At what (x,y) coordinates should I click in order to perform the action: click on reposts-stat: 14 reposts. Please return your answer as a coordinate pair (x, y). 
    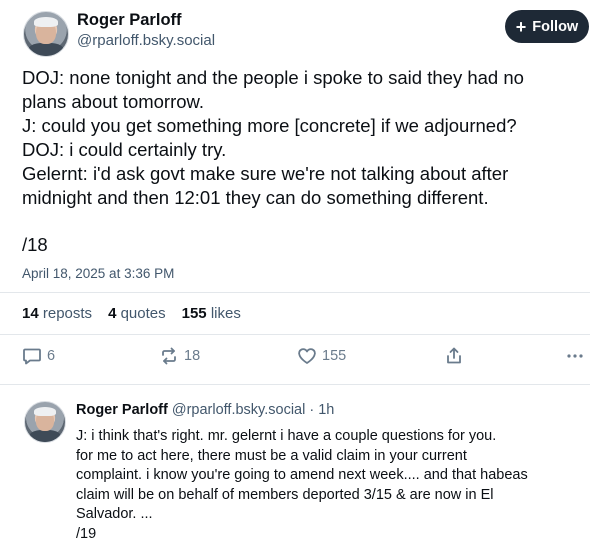
    Looking at the image, I should click on (57, 313).